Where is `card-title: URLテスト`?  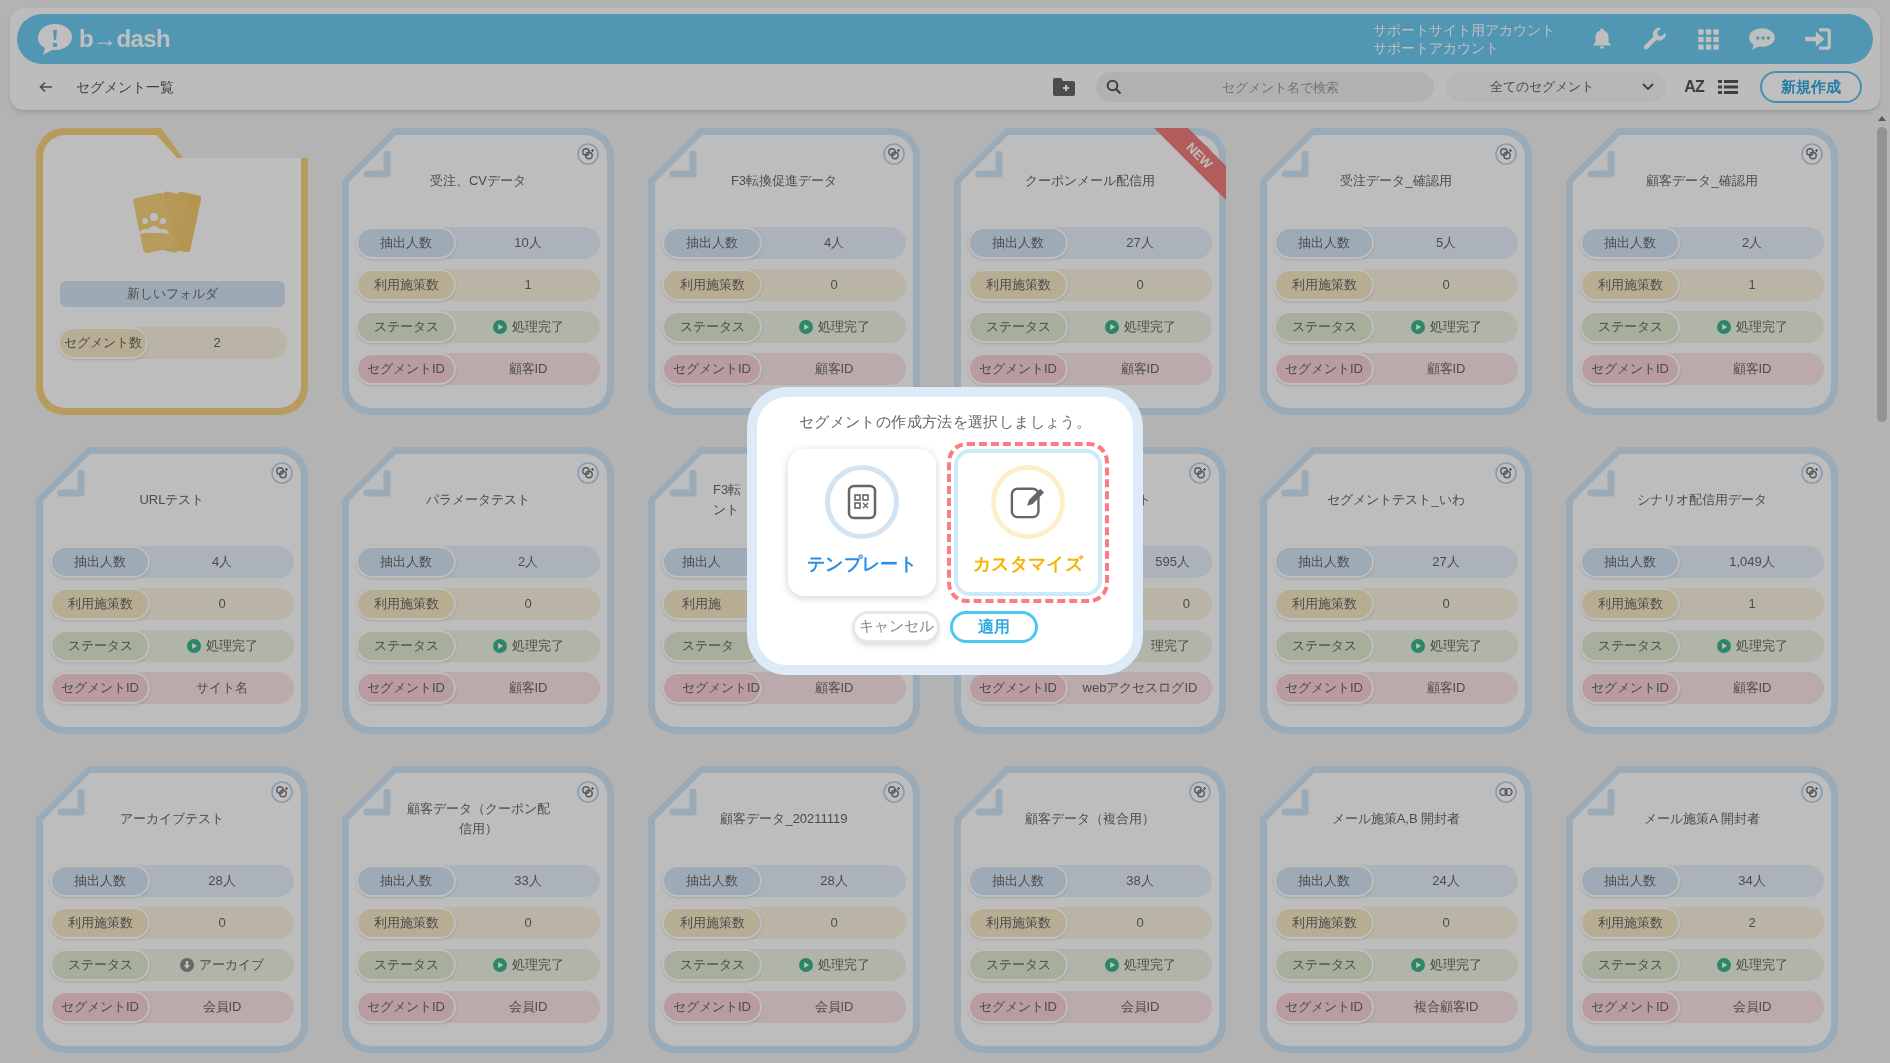
card-title: URLテスト is located at coordinates (172, 500).